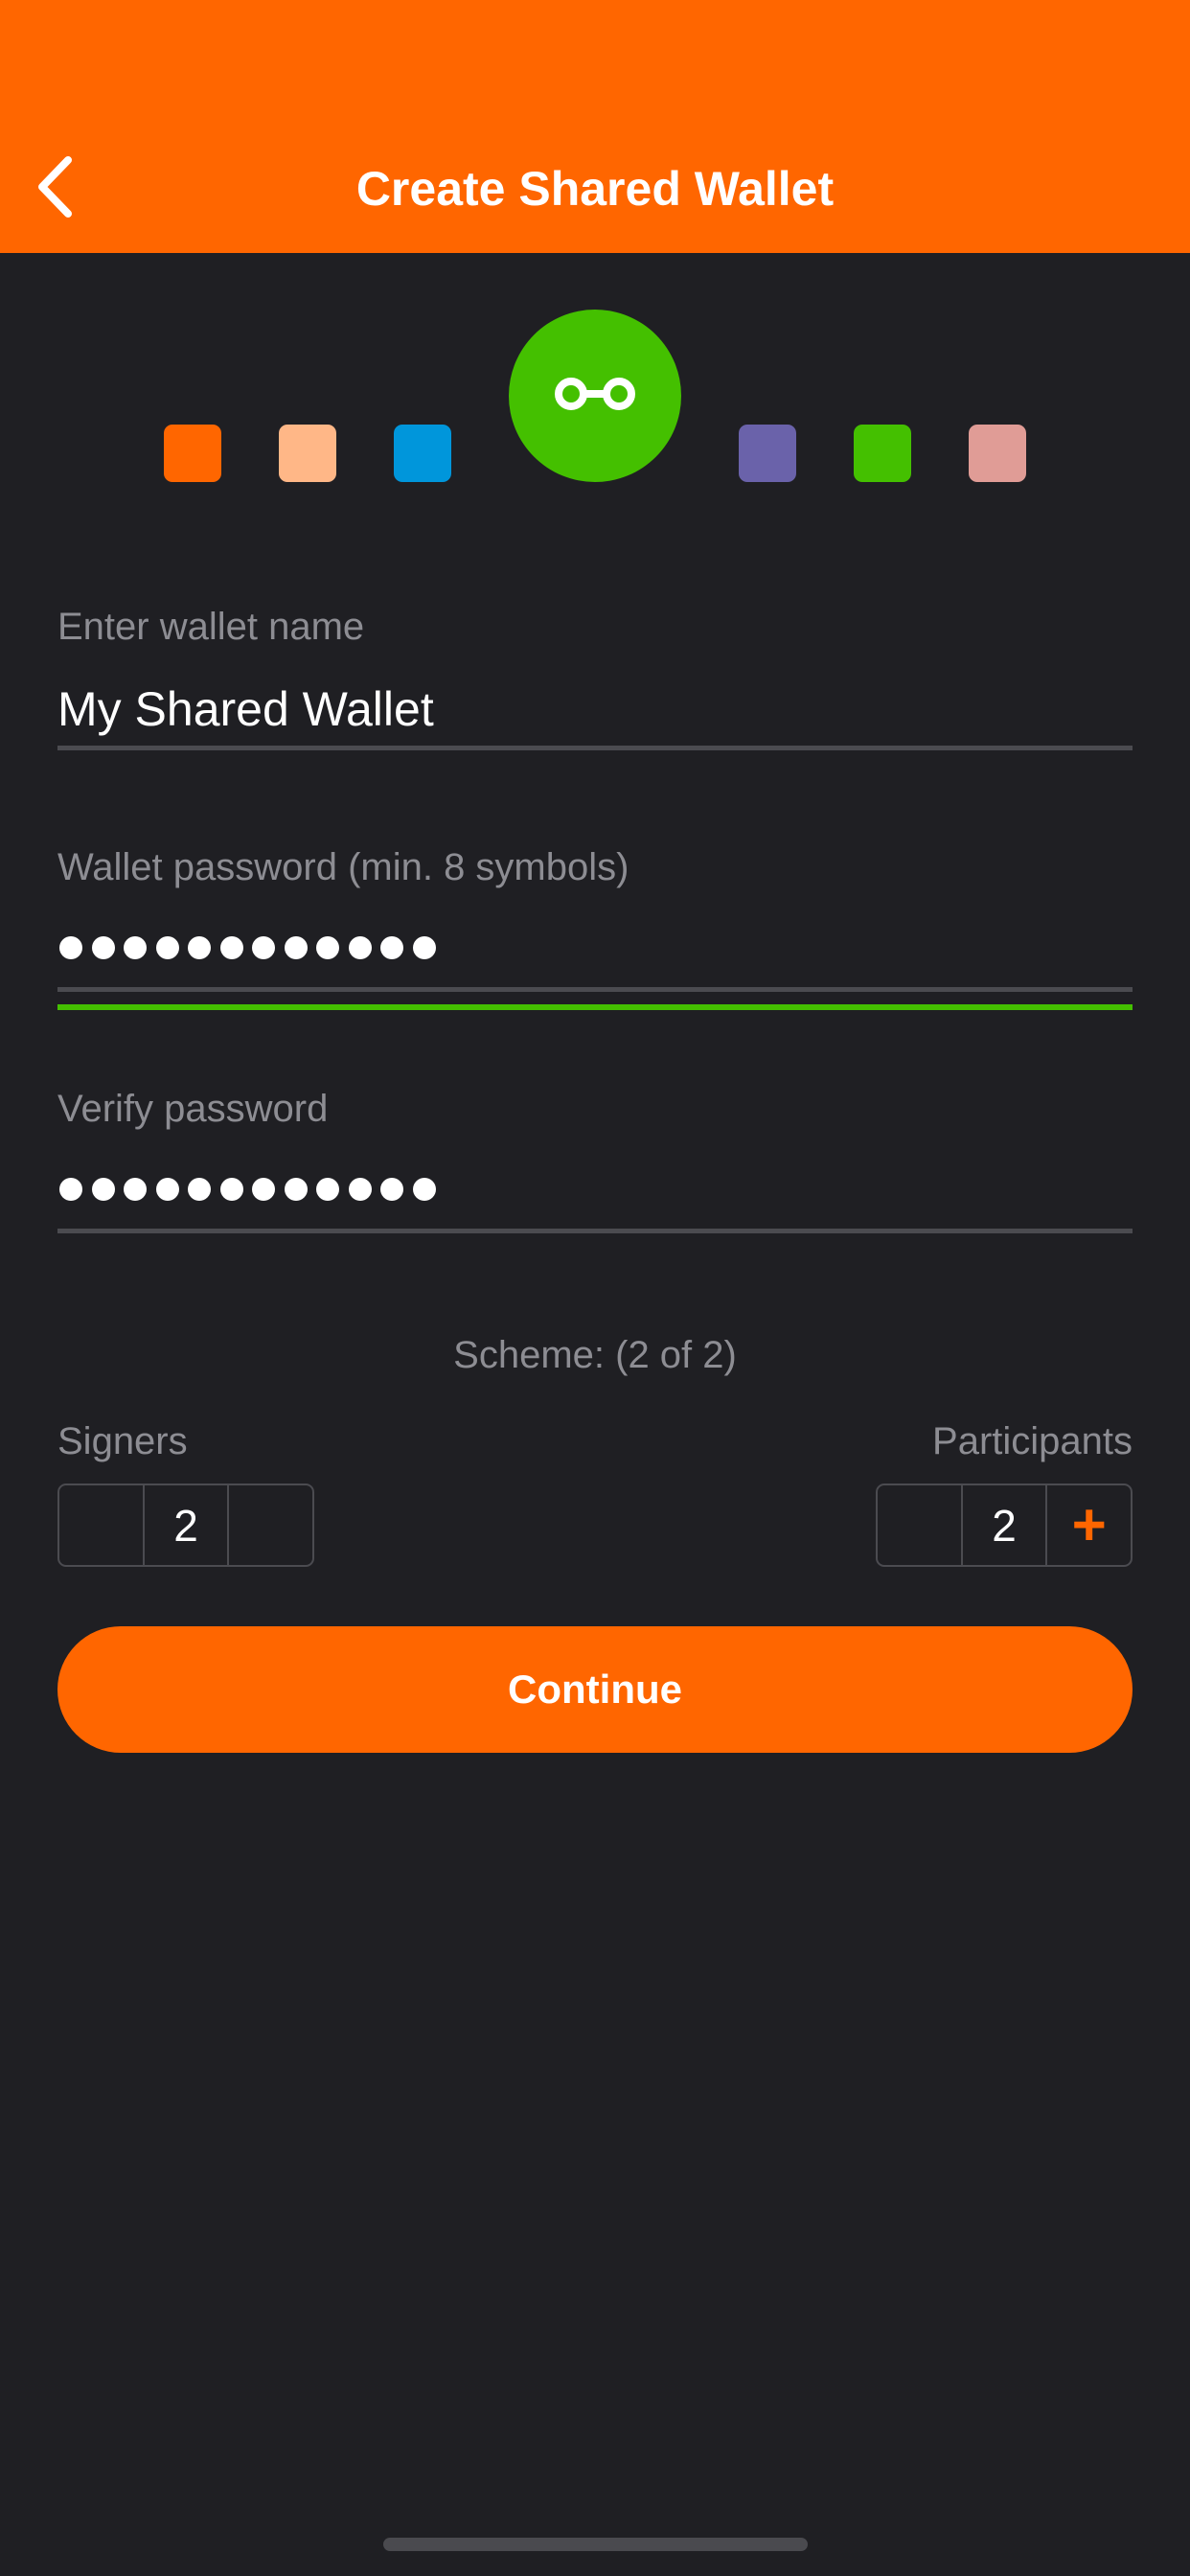 The image size is (1190, 2576). I want to click on signers-increment-button, so click(270, 1525).